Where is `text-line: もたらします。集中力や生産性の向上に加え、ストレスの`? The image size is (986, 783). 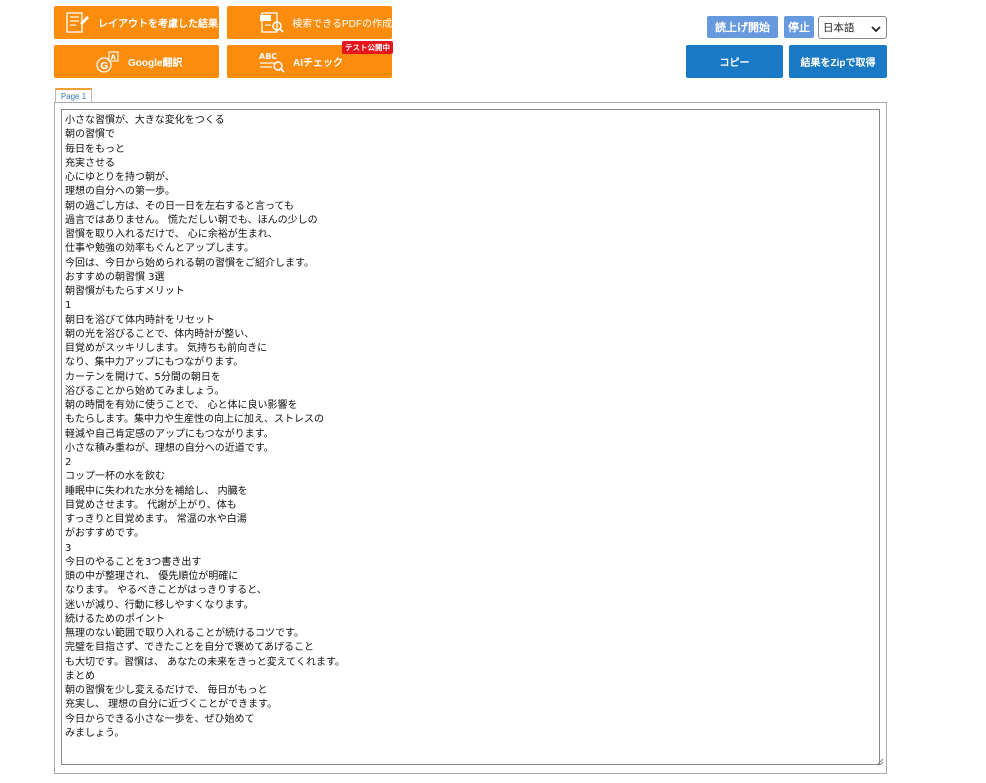
text-line: もたらします。集中力や生産性の向上に加え、ストレスの is located at coordinates (194, 420).